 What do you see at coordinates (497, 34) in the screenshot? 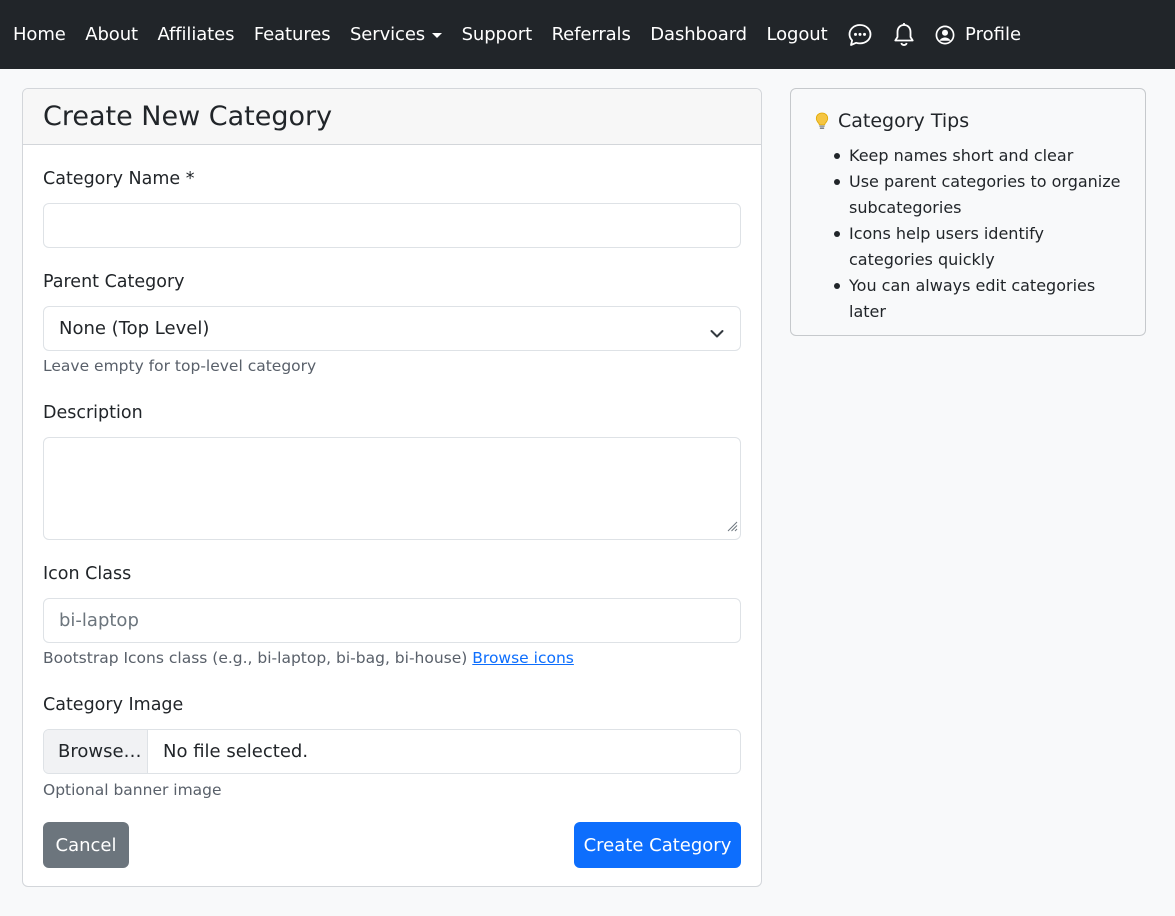
I see `nav-support: Support` at bounding box center [497, 34].